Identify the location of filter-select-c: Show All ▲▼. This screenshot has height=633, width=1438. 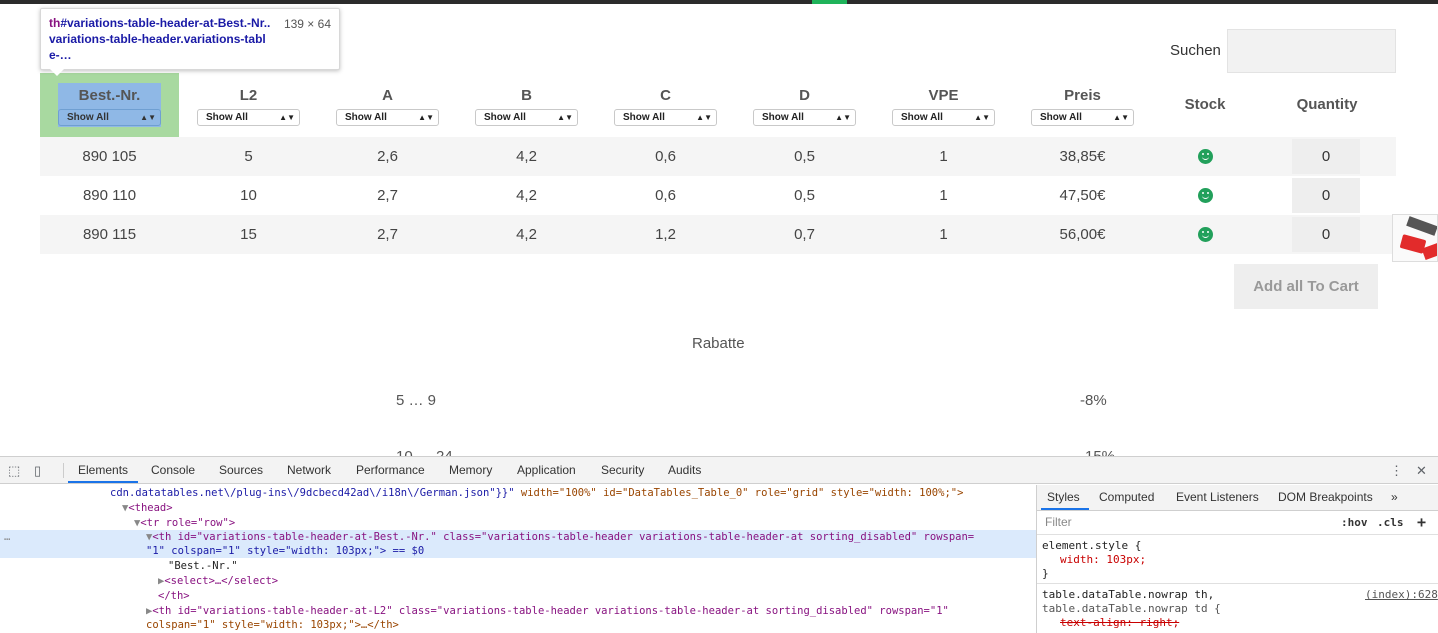
(665, 117).